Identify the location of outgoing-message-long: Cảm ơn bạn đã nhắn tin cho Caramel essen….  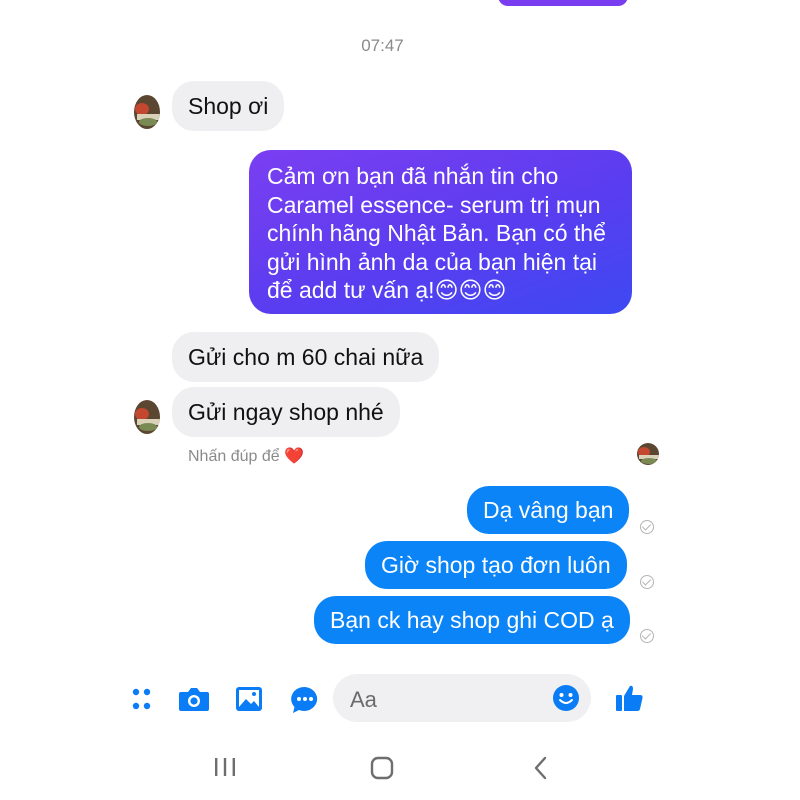
(440, 232).